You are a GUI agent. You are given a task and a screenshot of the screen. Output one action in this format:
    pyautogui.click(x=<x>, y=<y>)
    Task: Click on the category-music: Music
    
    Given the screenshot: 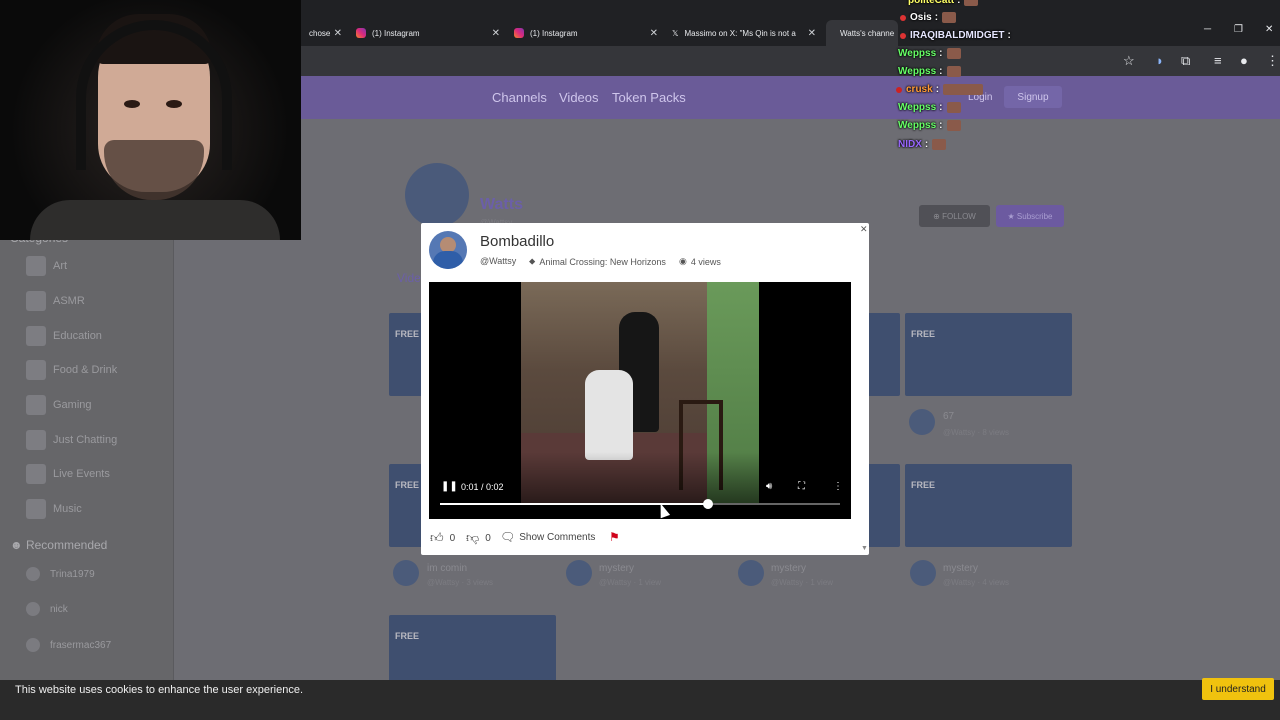 What is the action you would take?
    pyautogui.click(x=54, y=509)
    